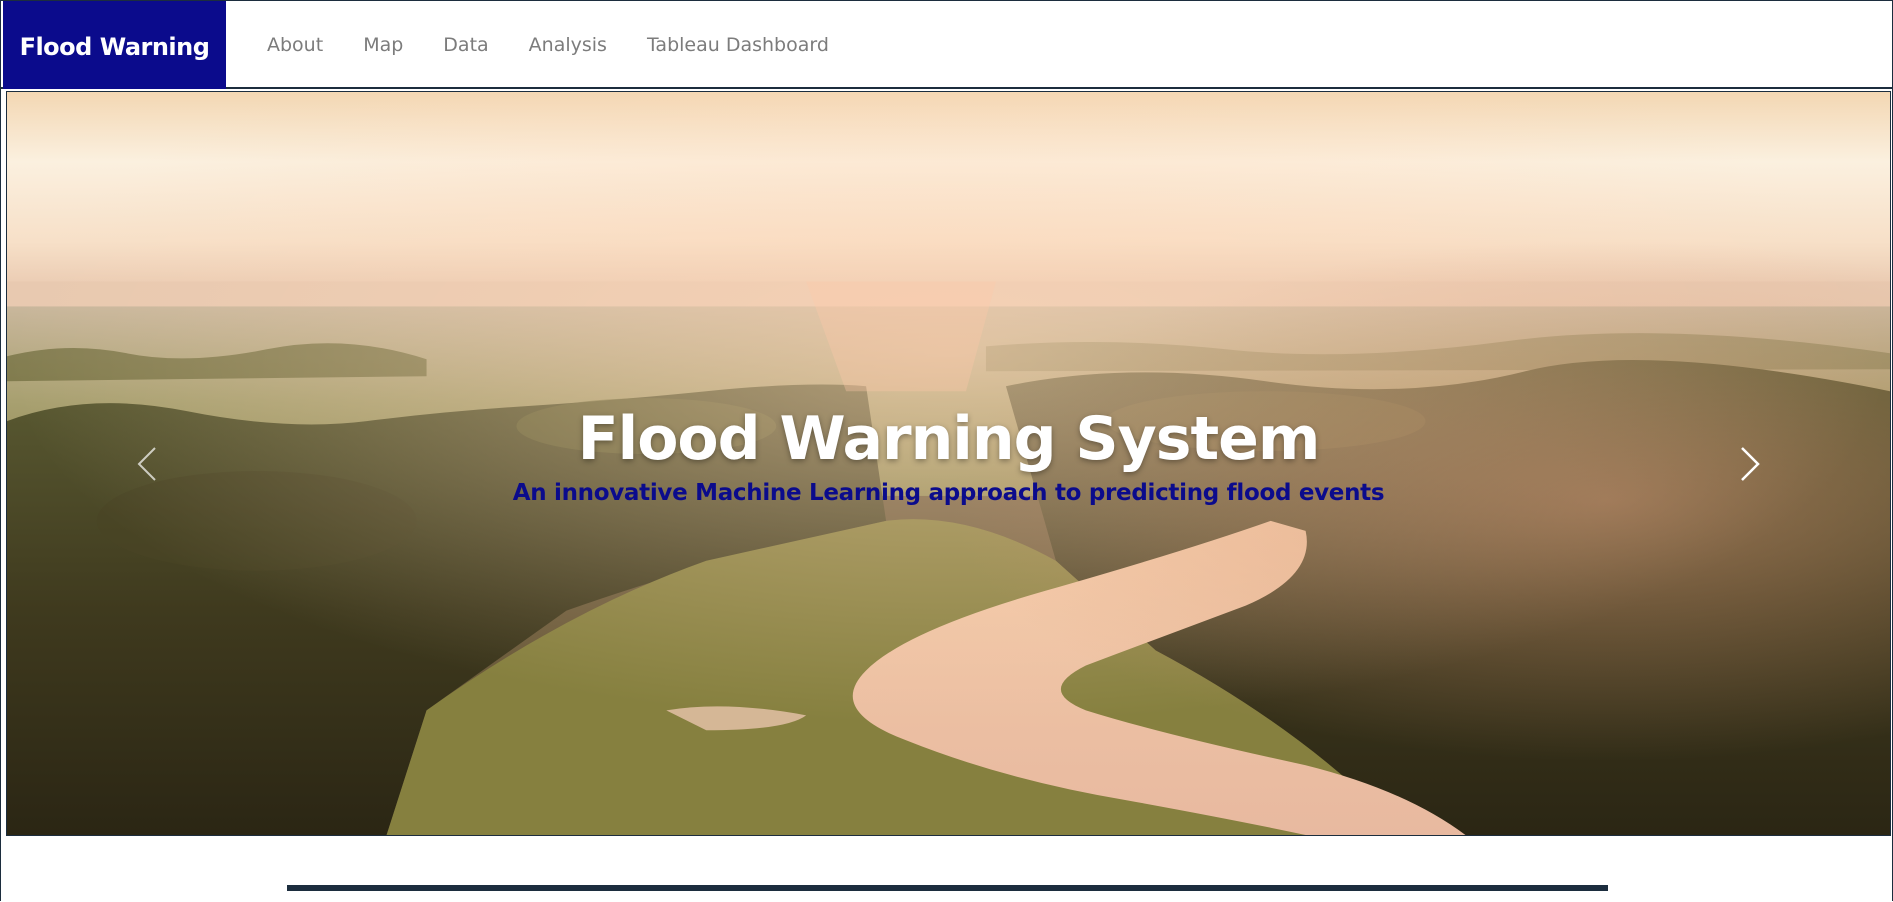 The image size is (1893, 902). I want to click on nav-link-tableau-dashboard: Tableau Dashboard, so click(738, 45).